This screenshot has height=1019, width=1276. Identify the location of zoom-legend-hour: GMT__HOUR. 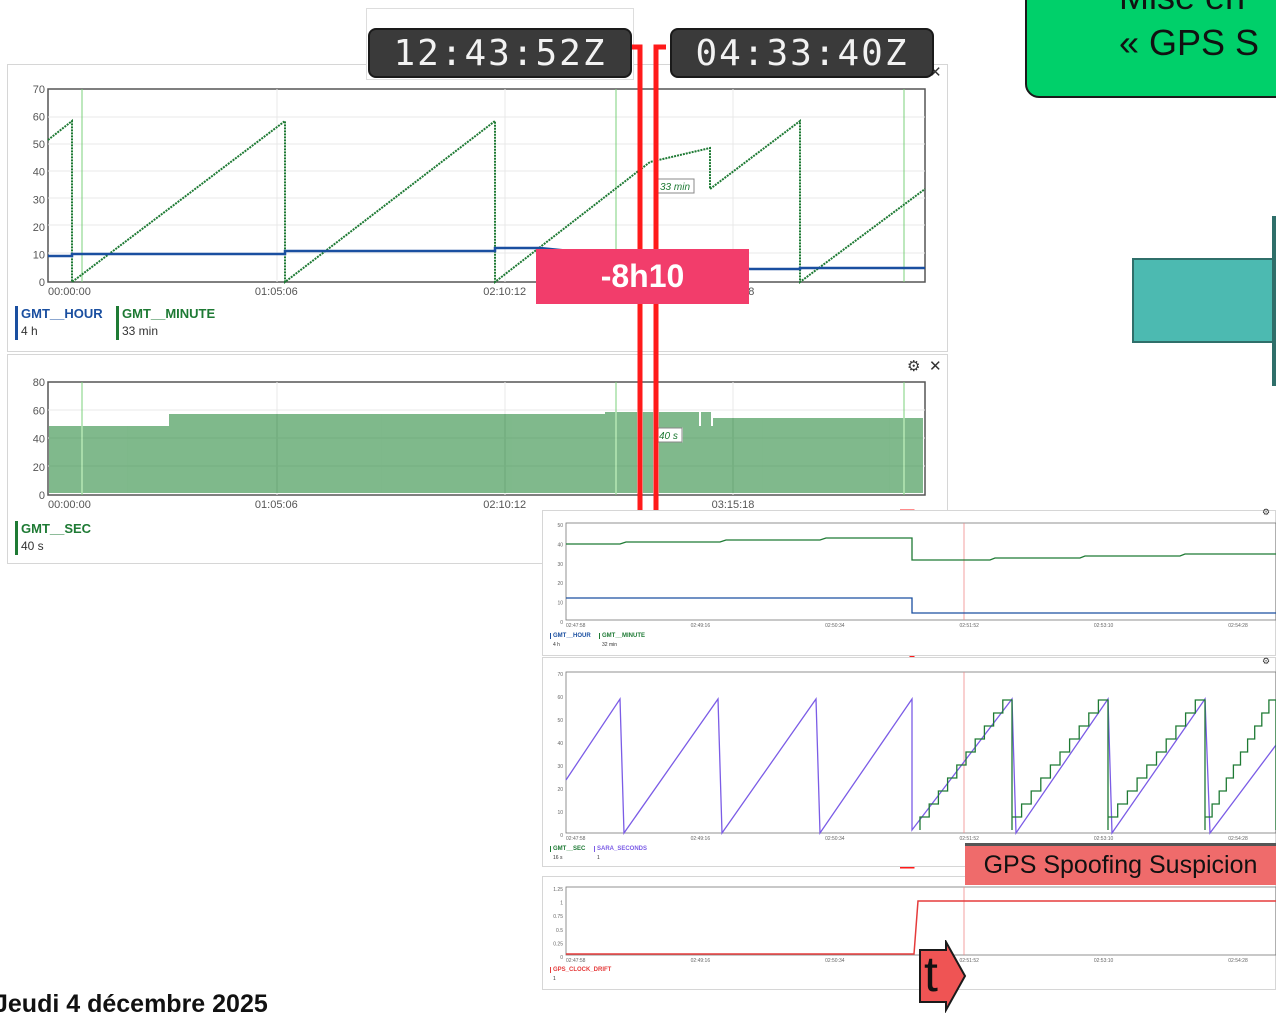
(570, 636).